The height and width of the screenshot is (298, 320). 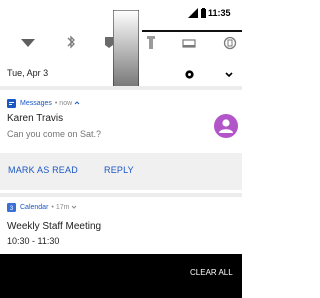 I want to click on date-label: Tue, Apr 3, so click(x=28, y=73).